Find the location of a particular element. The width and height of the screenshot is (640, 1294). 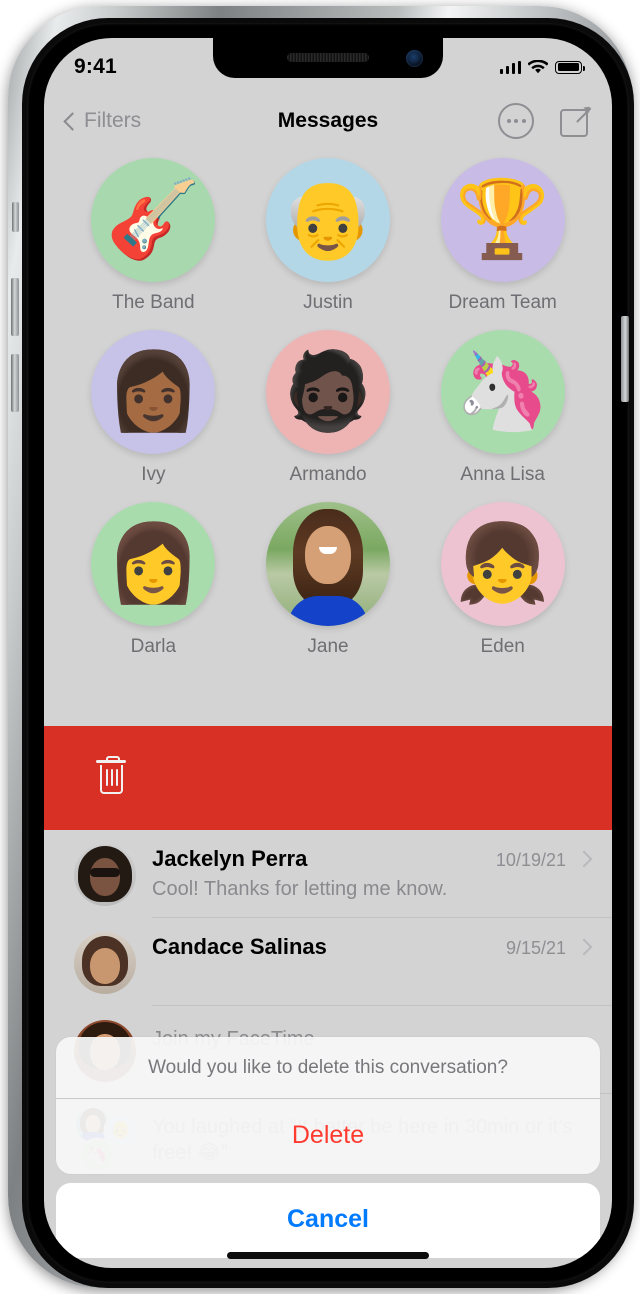

conversation-header: Candace Salinas 9/15/21 is located at coordinates (372, 947).